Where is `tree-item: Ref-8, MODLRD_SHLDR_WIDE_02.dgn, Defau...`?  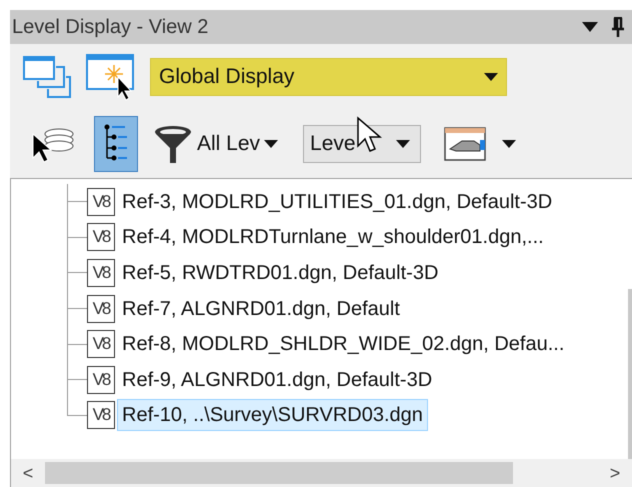
tree-item: Ref-8, MODLRD_SHLDR_WIDE_02.dgn, Defau... is located at coordinates (343, 344).